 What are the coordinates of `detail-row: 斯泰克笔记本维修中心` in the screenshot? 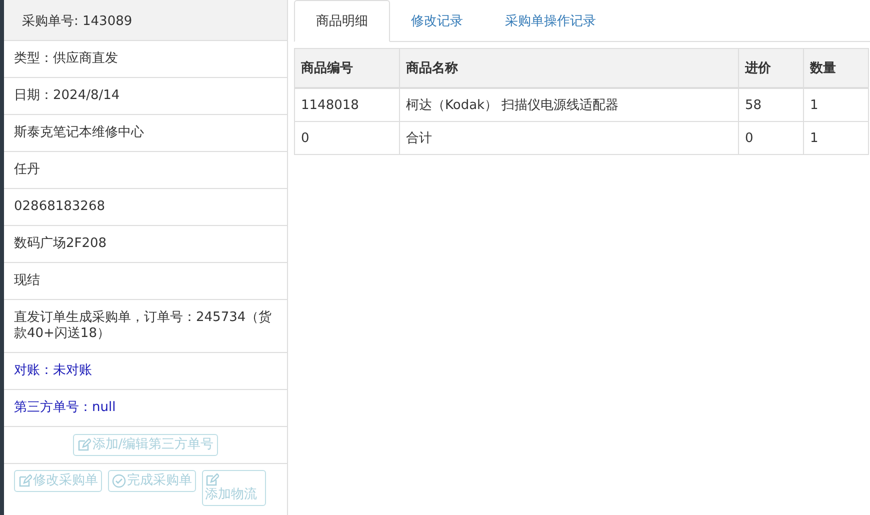 It's located at (145, 133).